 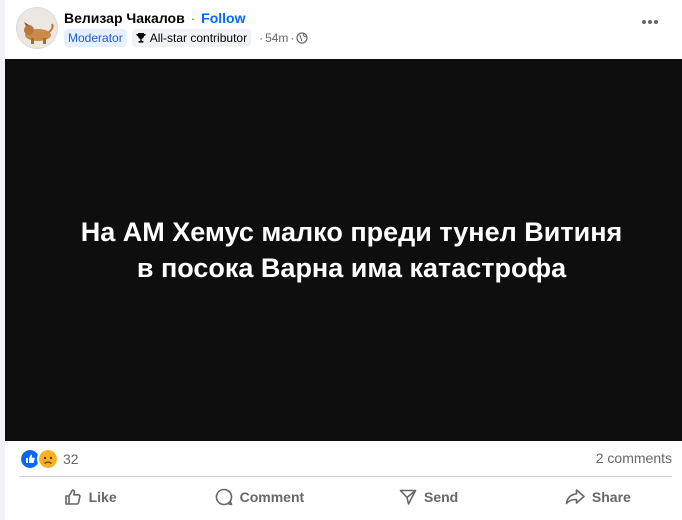 I want to click on globe-icon, so click(x=302, y=38).